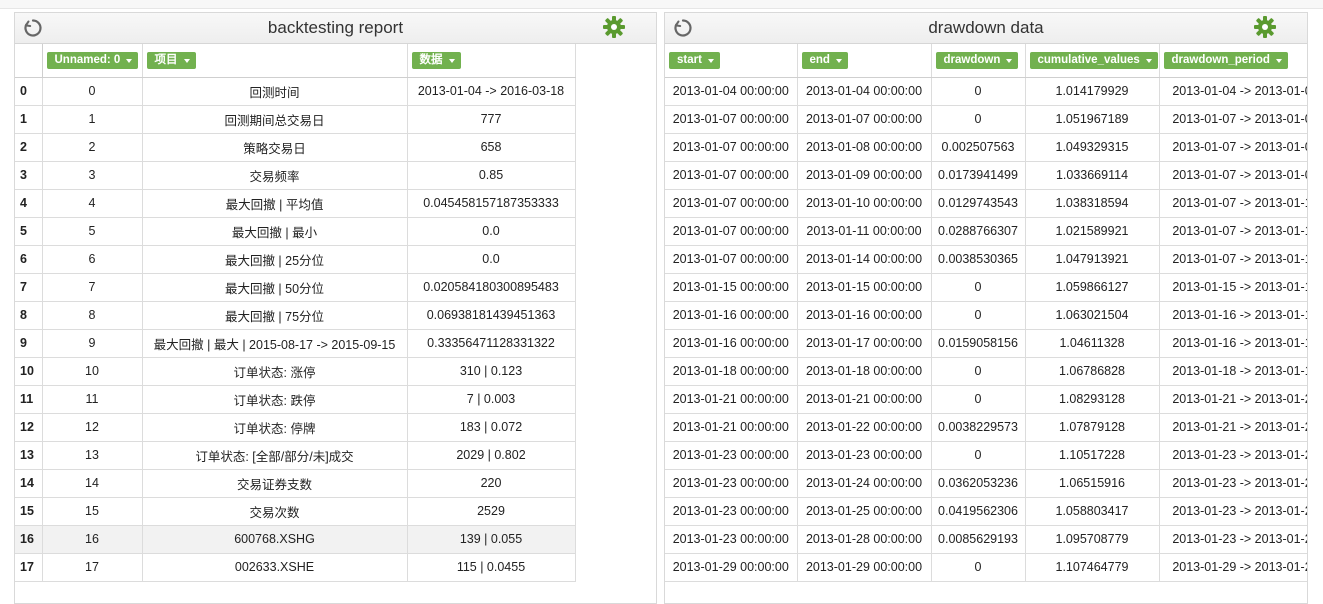 This screenshot has height=604, width=1323. What do you see at coordinates (694, 60) in the screenshot?
I see `column-menu-button: start` at bounding box center [694, 60].